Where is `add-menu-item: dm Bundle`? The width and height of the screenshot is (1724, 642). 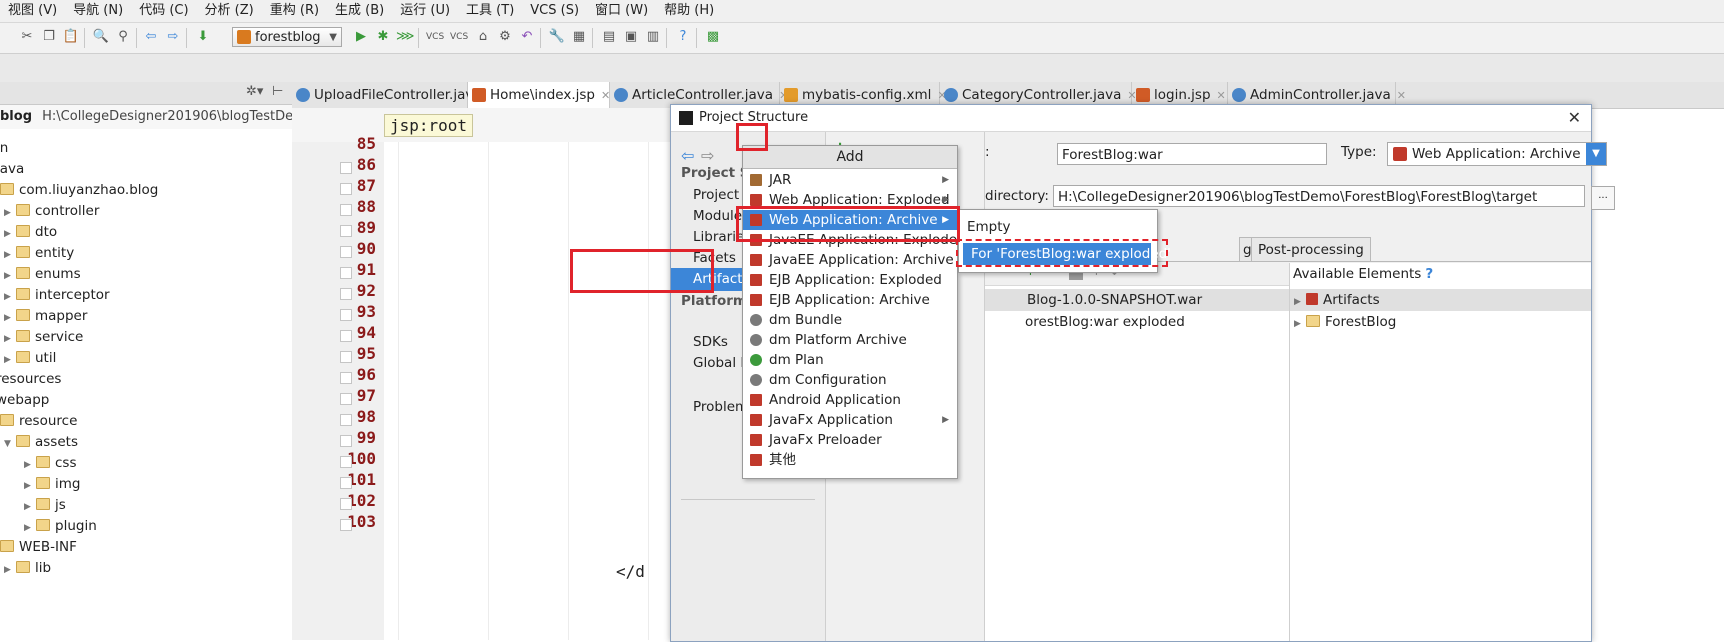 add-menu-item: dm Bundle is located at coordinates (850, 320).